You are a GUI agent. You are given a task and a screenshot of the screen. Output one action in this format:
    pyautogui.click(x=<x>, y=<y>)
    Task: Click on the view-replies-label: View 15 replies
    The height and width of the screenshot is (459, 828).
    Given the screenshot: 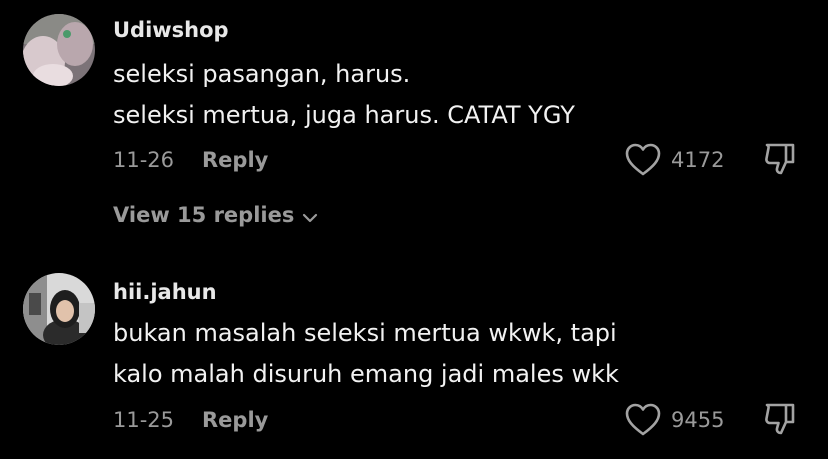 What is the action you would take?
    pyautogui.click(x=204, y=215)
    